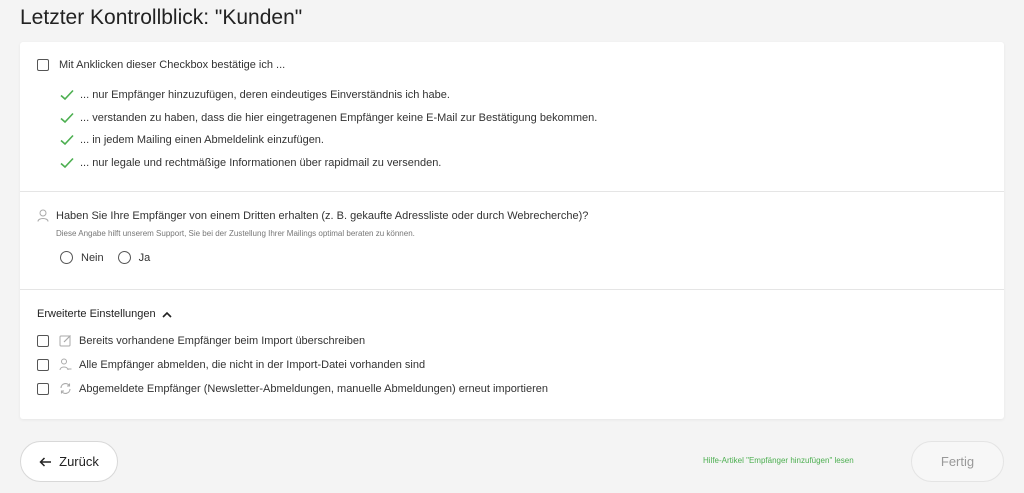 The image size is (1024, 493). Describe the element at coordinates (134, 257) in the screenshot. I see `radio-option-ja: Ja` at that location.